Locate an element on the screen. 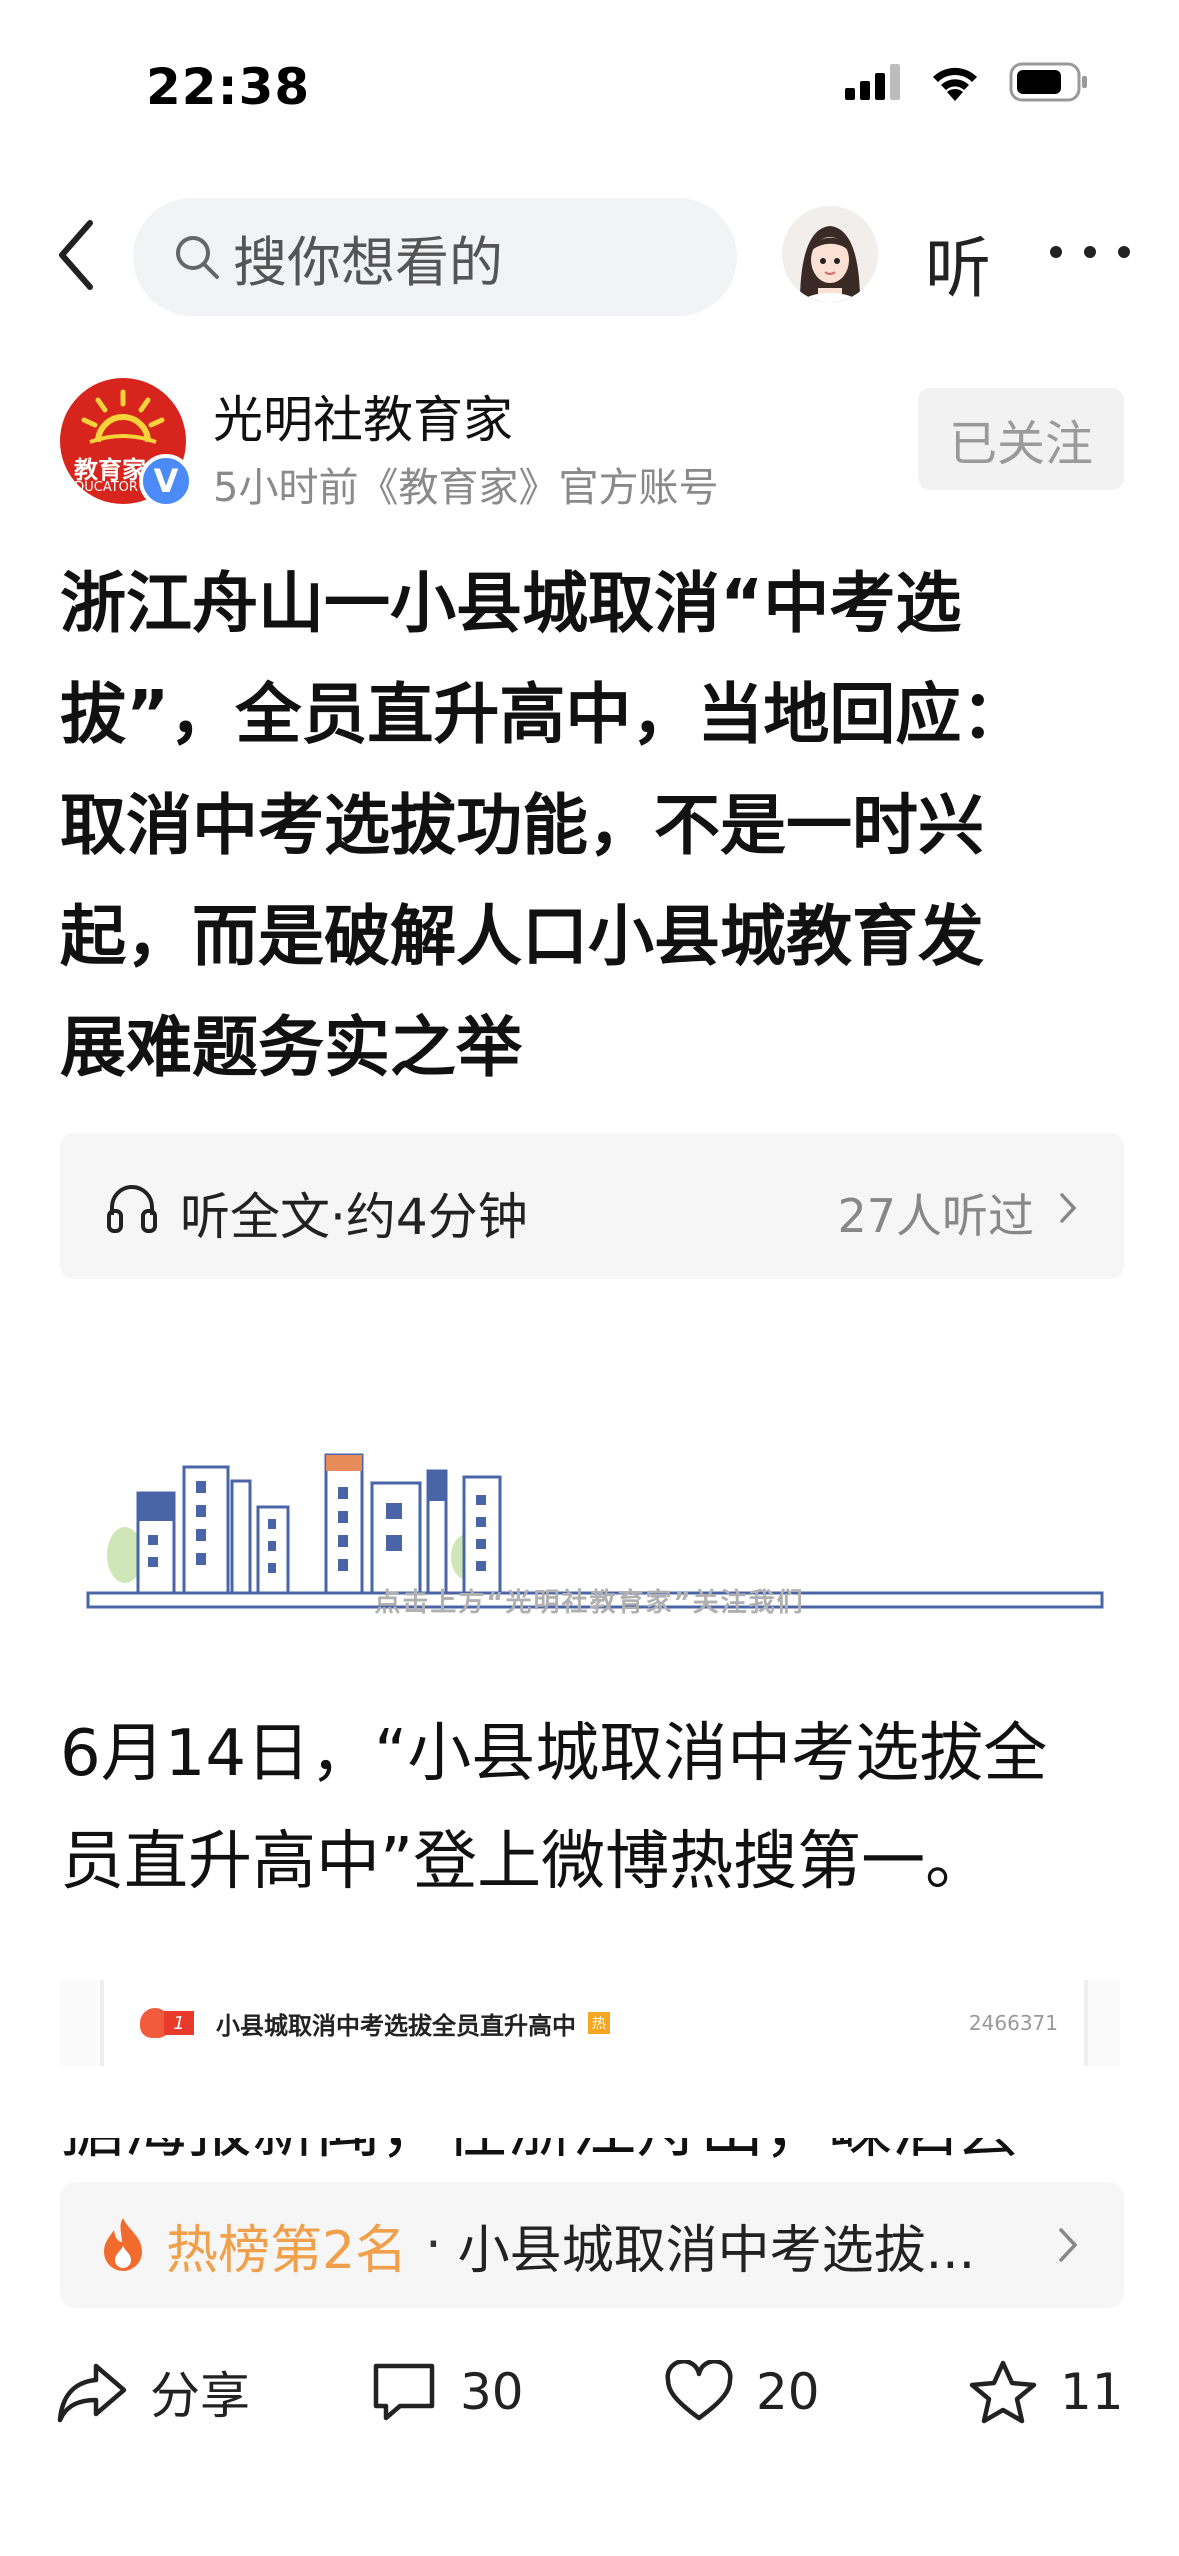  trending-rank: 热榜第2名 is located at coordinates (287, 2250).